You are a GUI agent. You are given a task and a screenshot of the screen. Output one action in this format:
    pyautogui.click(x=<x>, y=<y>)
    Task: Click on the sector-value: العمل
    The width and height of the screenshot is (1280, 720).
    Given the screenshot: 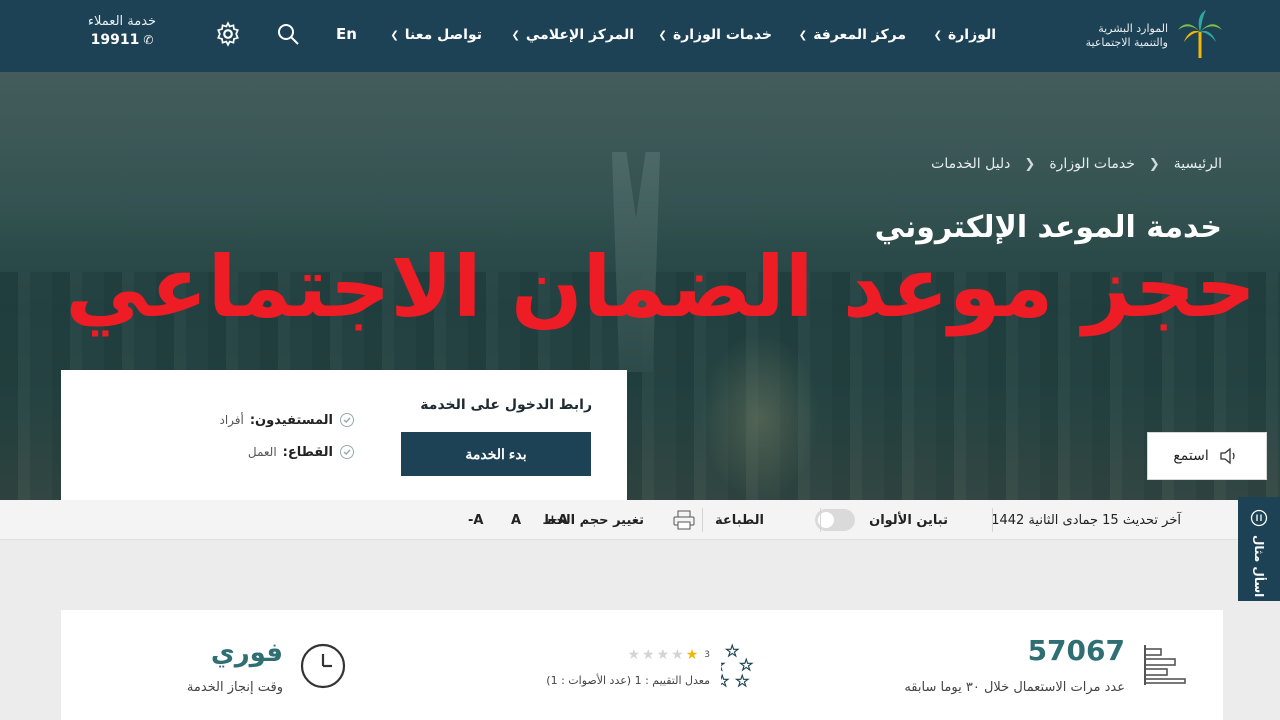 What is the action you would take?
    pyautogui.click(x=262, y=452)
    